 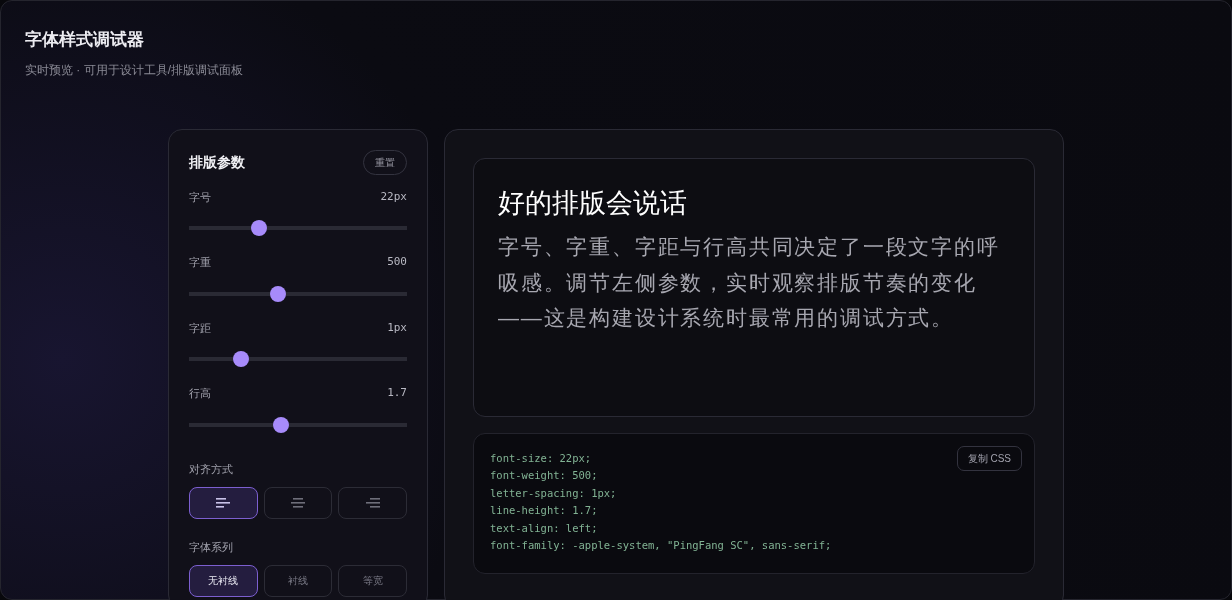 What do you see at coordinates (372, 580) in the screenshot?
I see `font-option-button: 等宽` at bounding box center [372, 580].